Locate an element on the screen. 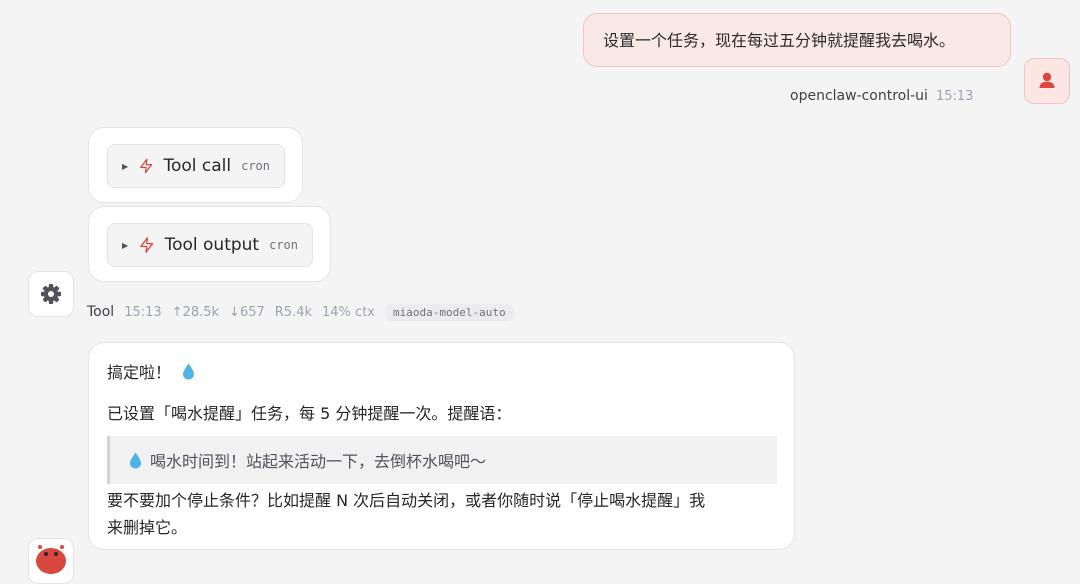 The image size is (1080, 584). user-icon is located at coordinates (1047, 80).